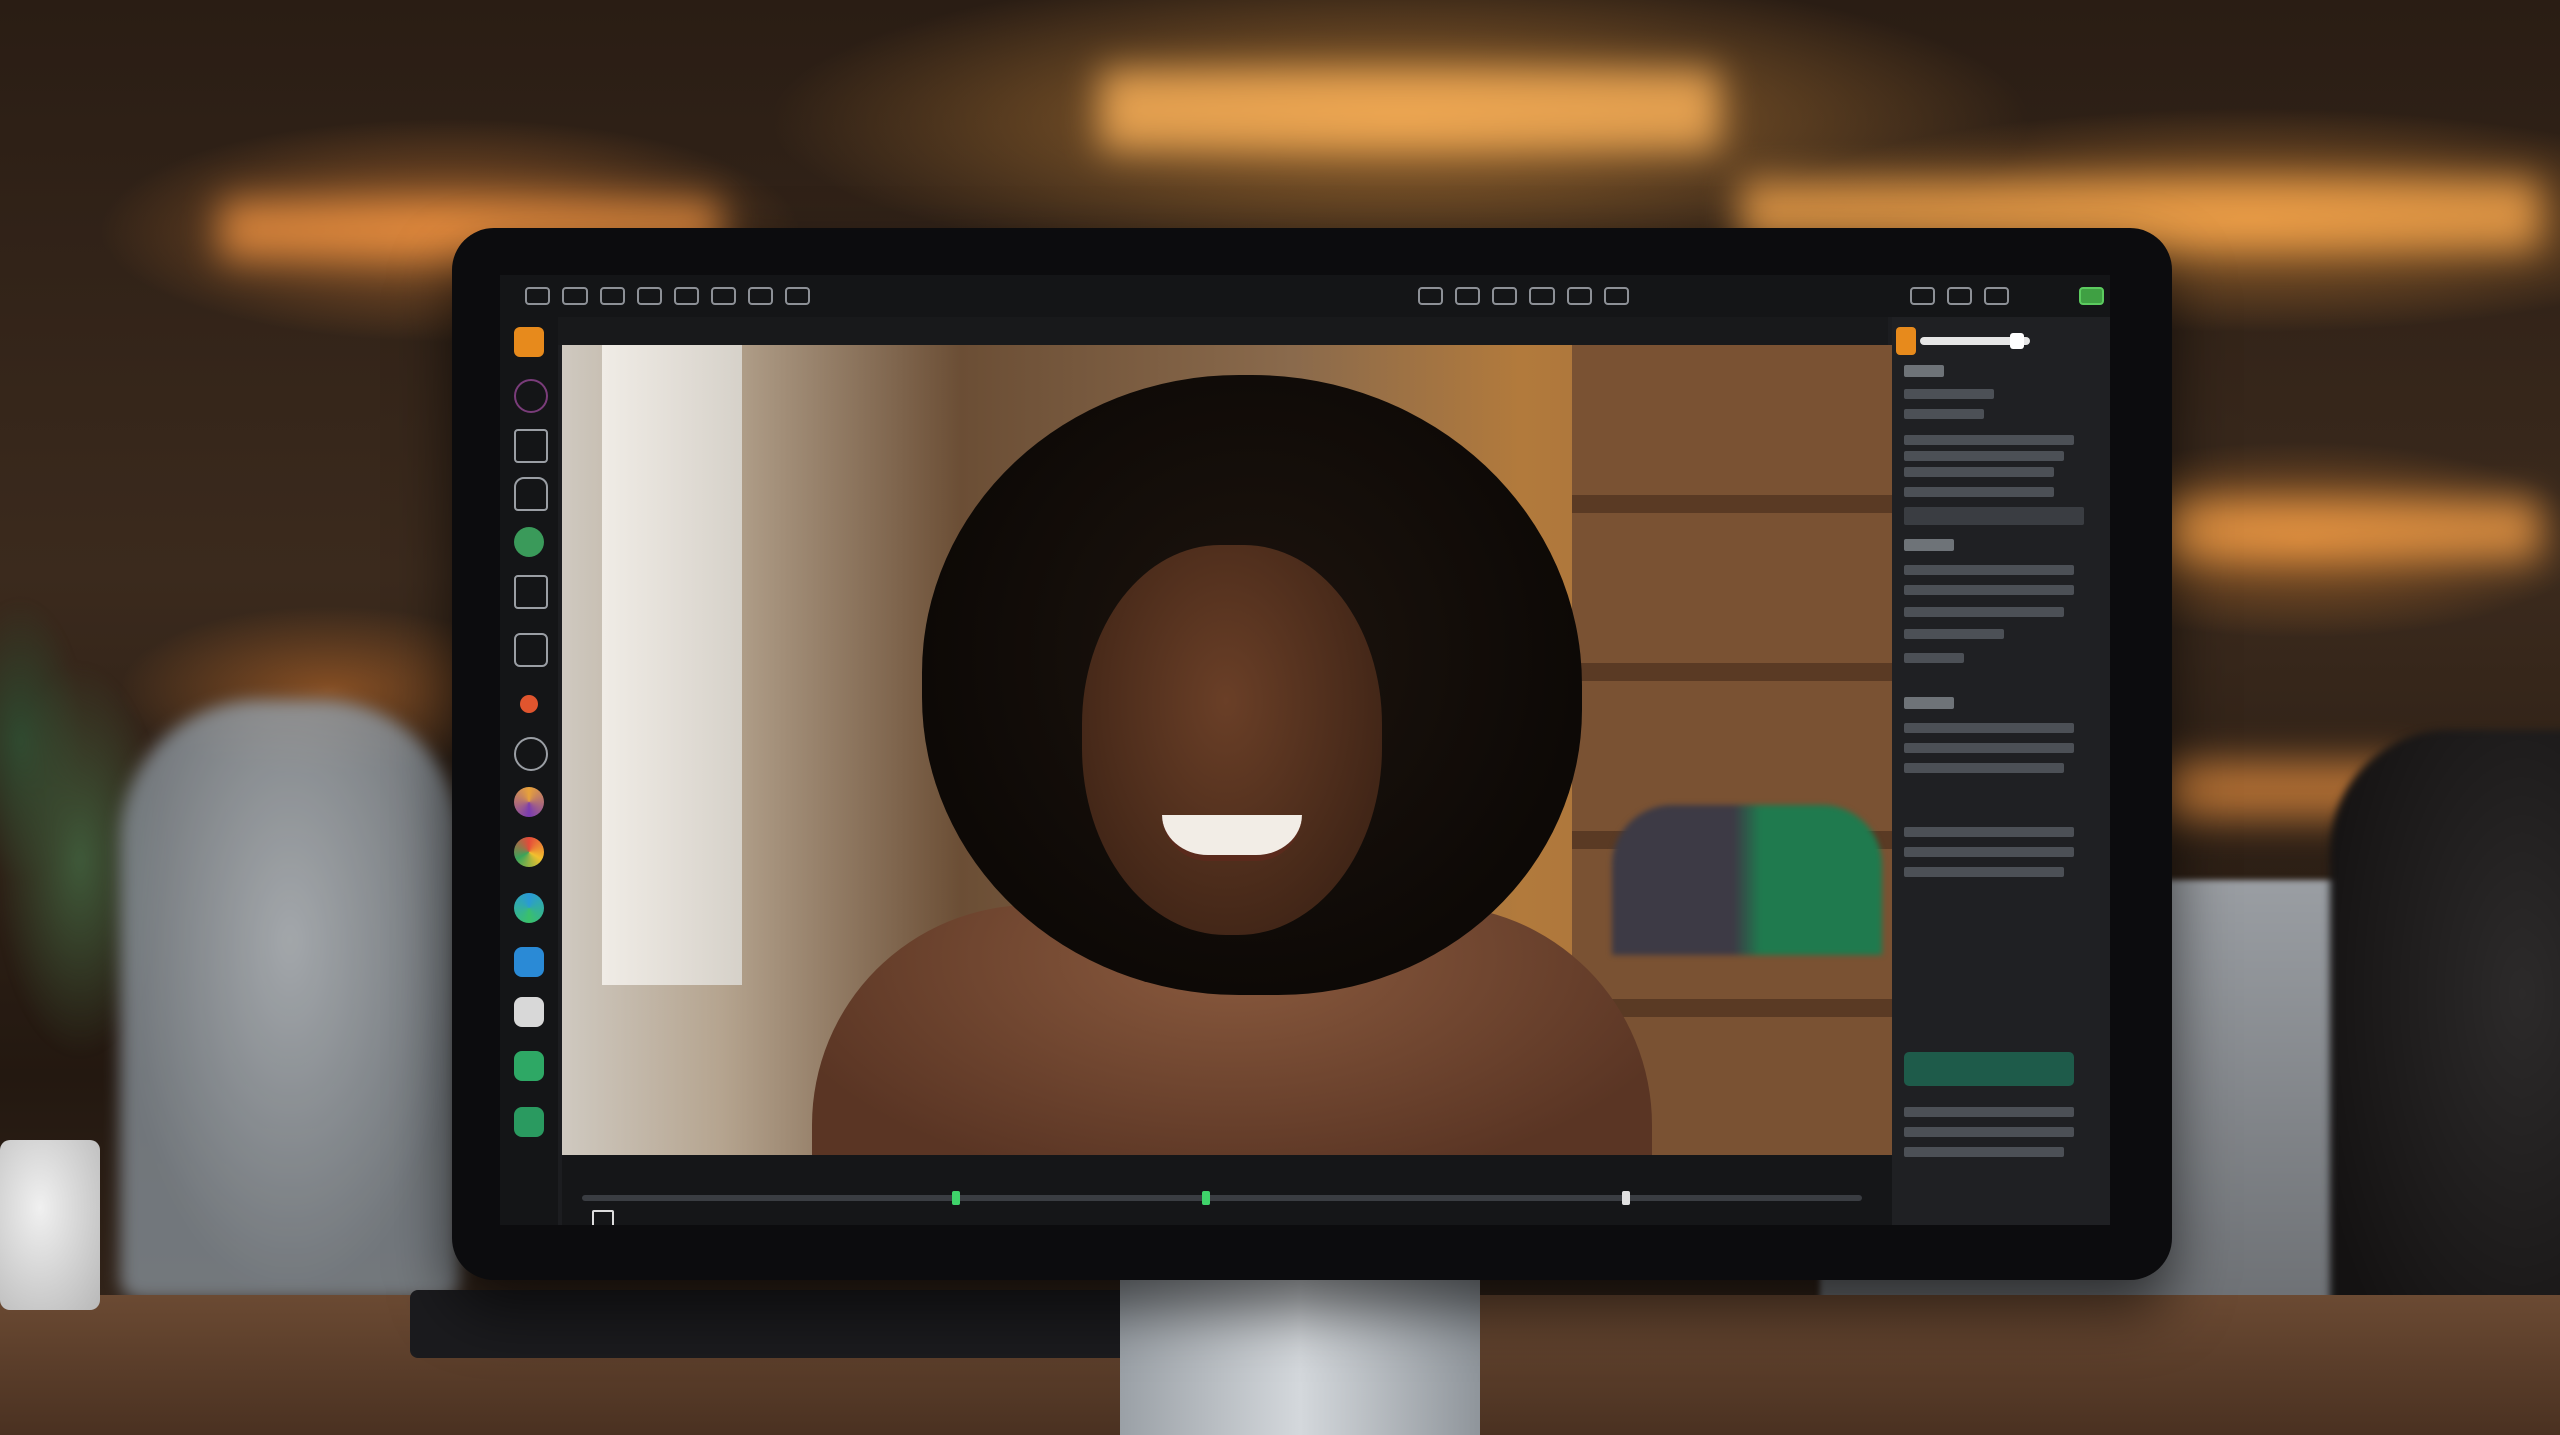 This screenshot has width=2560, height=1435. Describe the element at coordinates (798, 296) in the screenshot. I see `chat-icon` at that location.